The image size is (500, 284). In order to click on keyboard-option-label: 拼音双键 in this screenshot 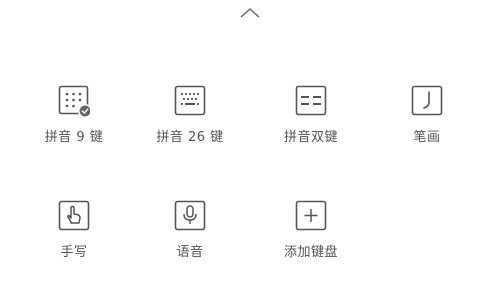, I will do `click(310, 137)`.